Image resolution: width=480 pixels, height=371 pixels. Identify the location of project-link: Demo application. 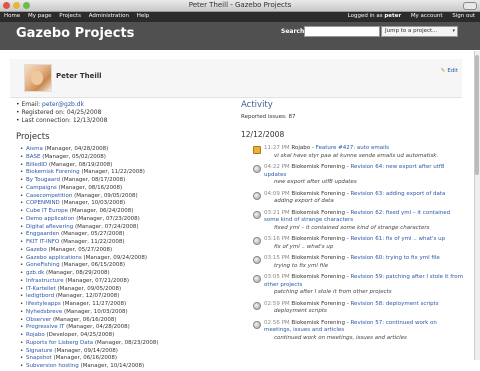
(50, 219).